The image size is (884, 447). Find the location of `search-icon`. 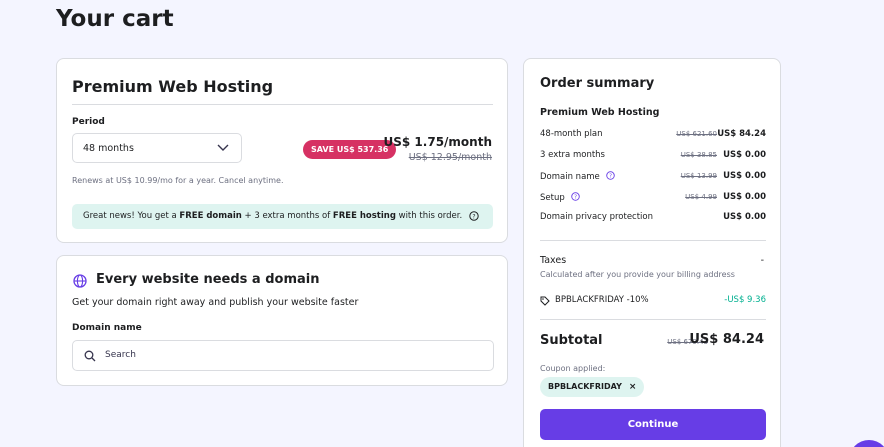

search-icon is located at coordinates (90, 356).